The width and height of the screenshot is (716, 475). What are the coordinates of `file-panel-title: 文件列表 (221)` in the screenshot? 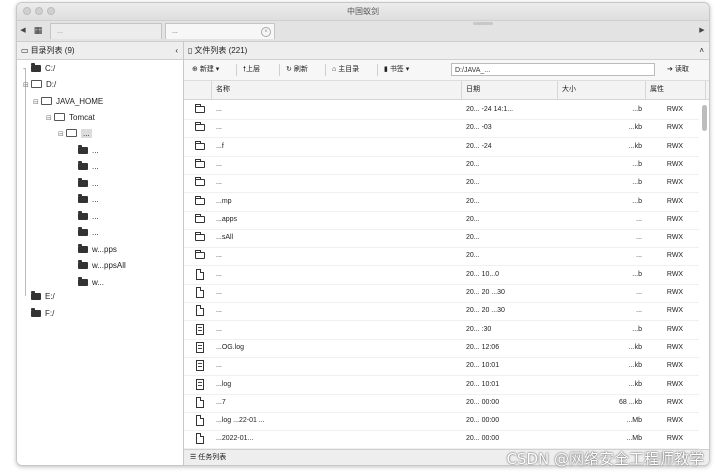 It's located at (221, 50).